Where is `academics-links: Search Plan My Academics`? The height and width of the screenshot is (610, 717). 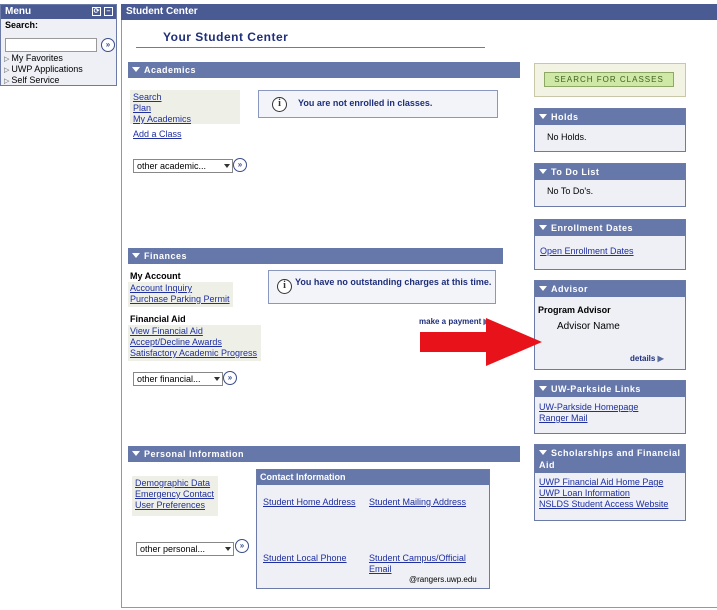 academics-links: Search Plan My Academics is located at coordinates (185, 107).